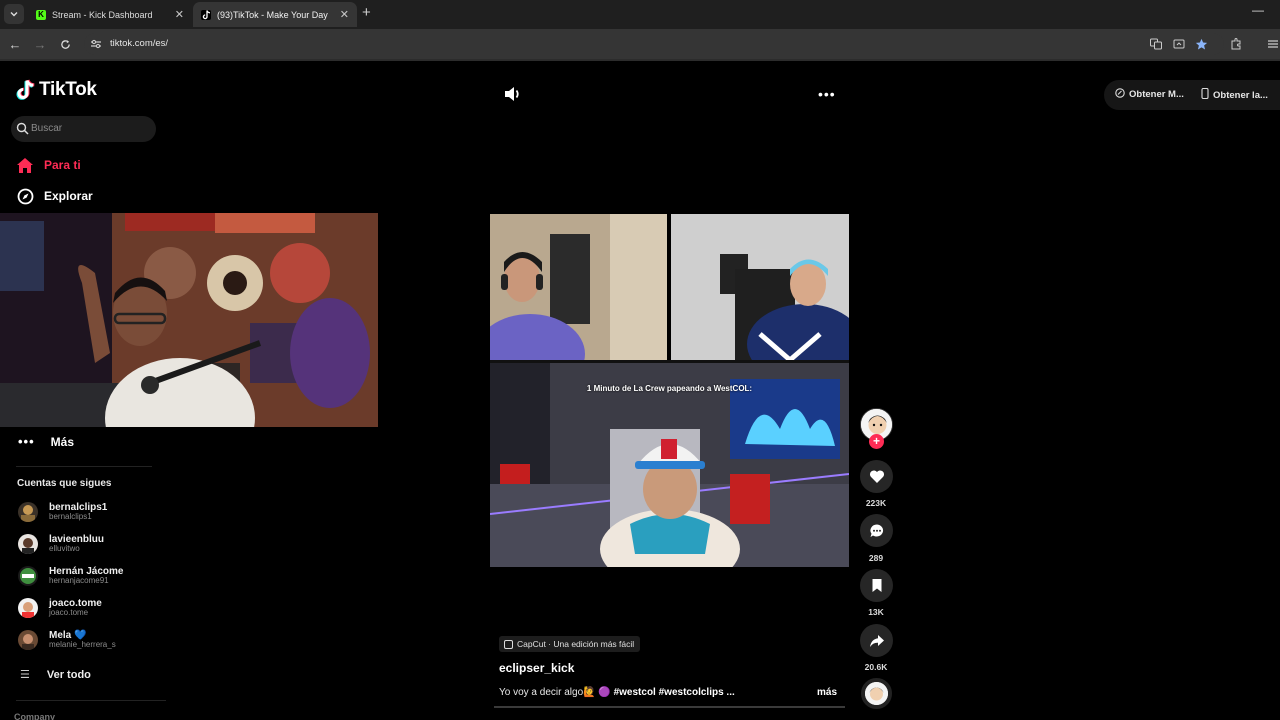 This screenshot has width=1280, height=720. What do you see at coordinates (1156, 44) in the screenshot?
I see `translate-icon` at bounding box center [1156, 44].